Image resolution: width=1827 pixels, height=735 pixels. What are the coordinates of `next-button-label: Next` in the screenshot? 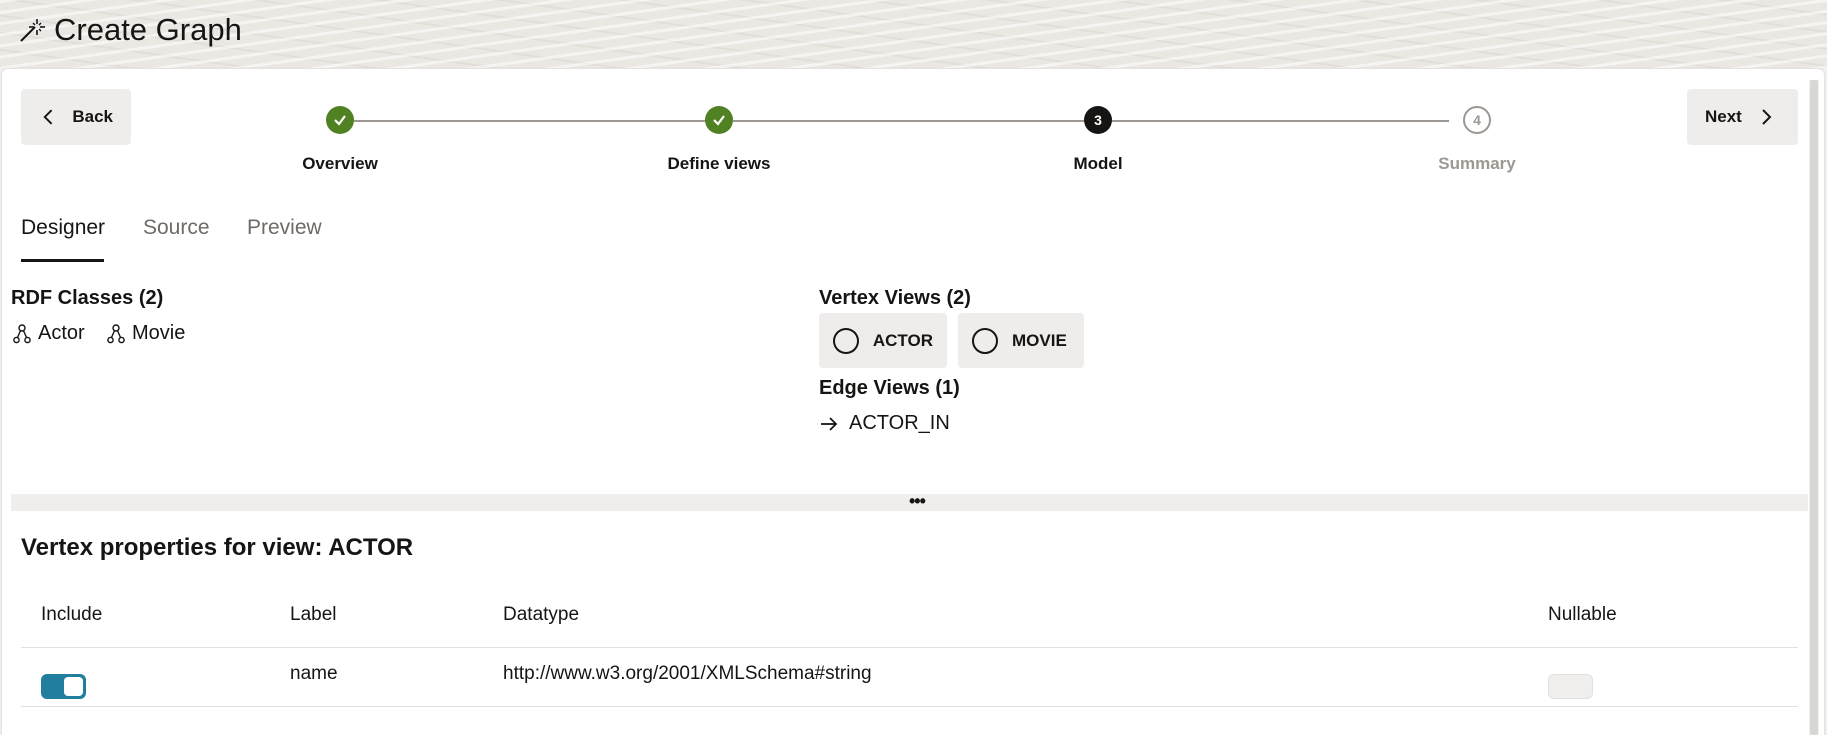 It's located at (1723, 116).